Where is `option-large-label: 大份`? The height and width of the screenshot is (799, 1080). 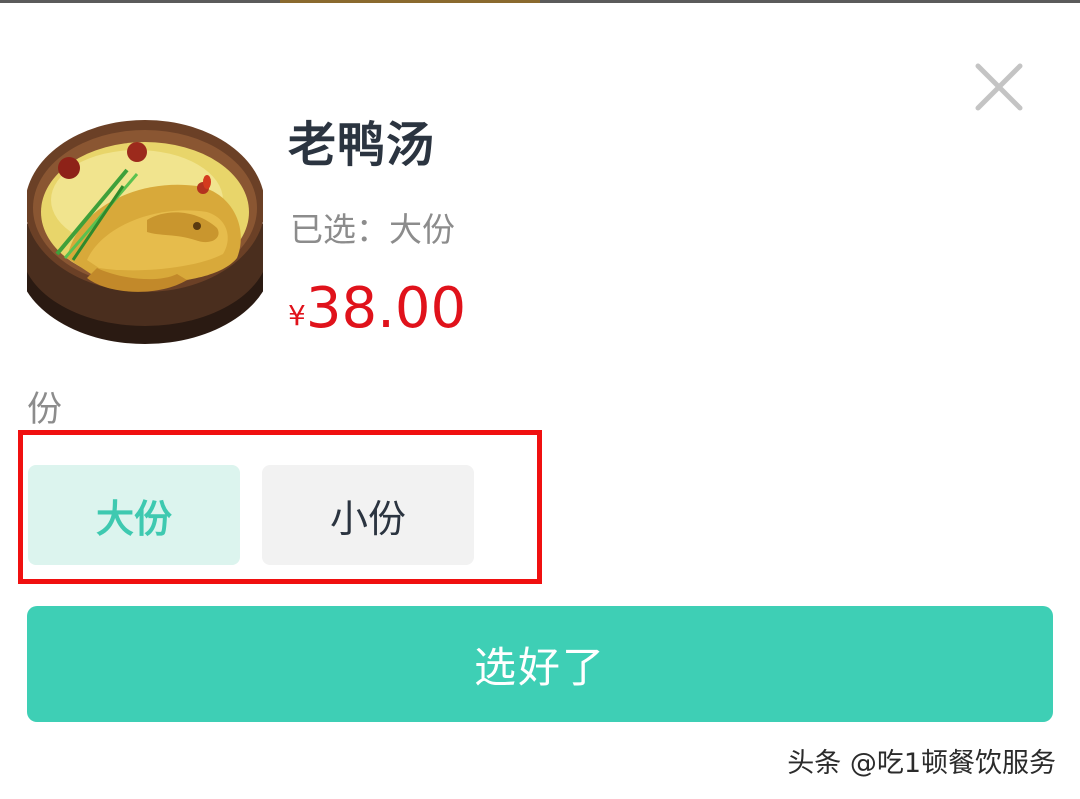 option-large-label: 大份 is located at coordinates (133, 518).